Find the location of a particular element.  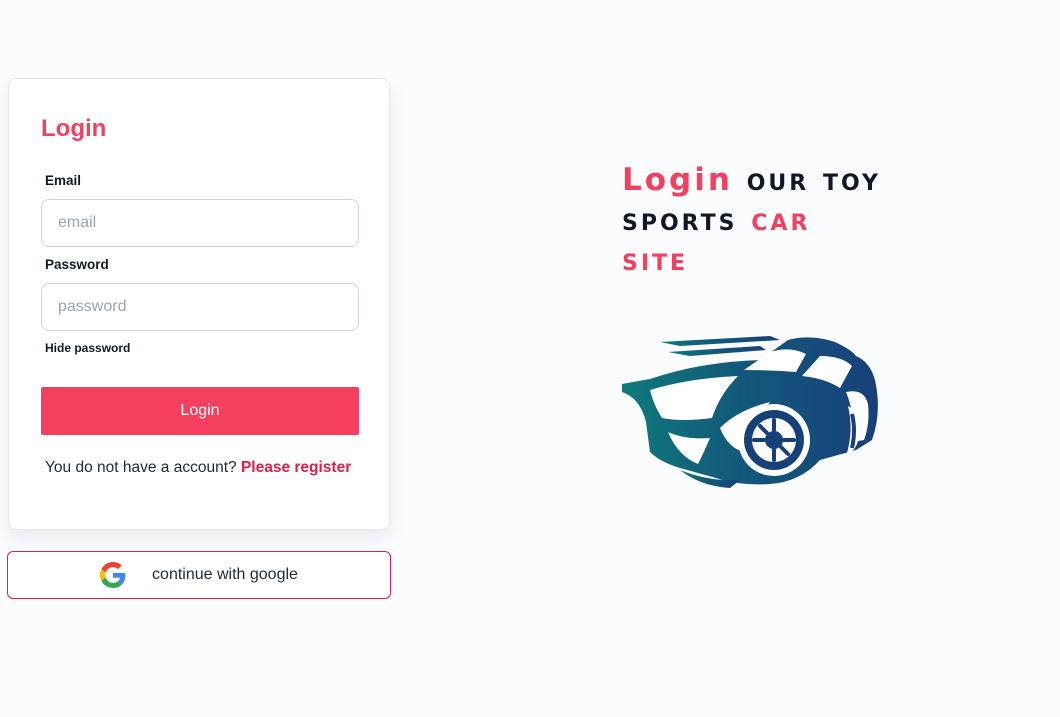

hero-word-login: Login is located at coordinates (677, 180).